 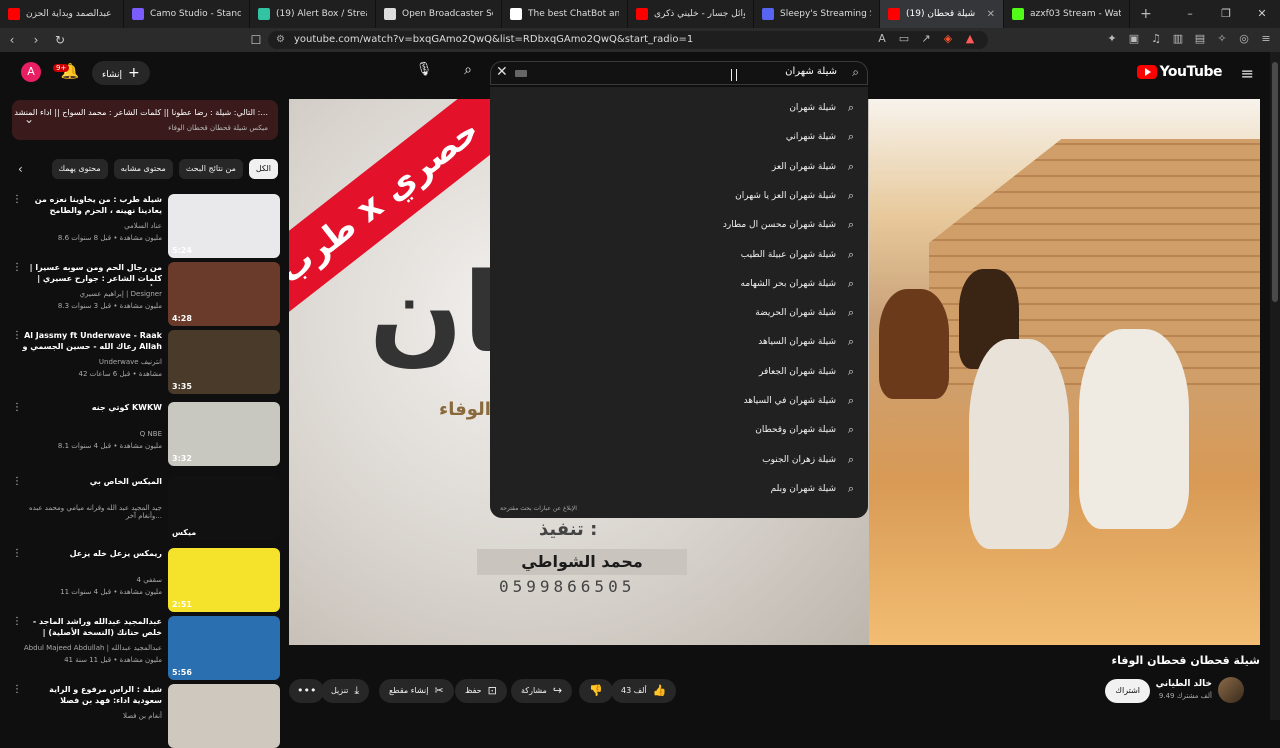 I want to click on share-page-icon: ↗, so click(x=926, y=39).